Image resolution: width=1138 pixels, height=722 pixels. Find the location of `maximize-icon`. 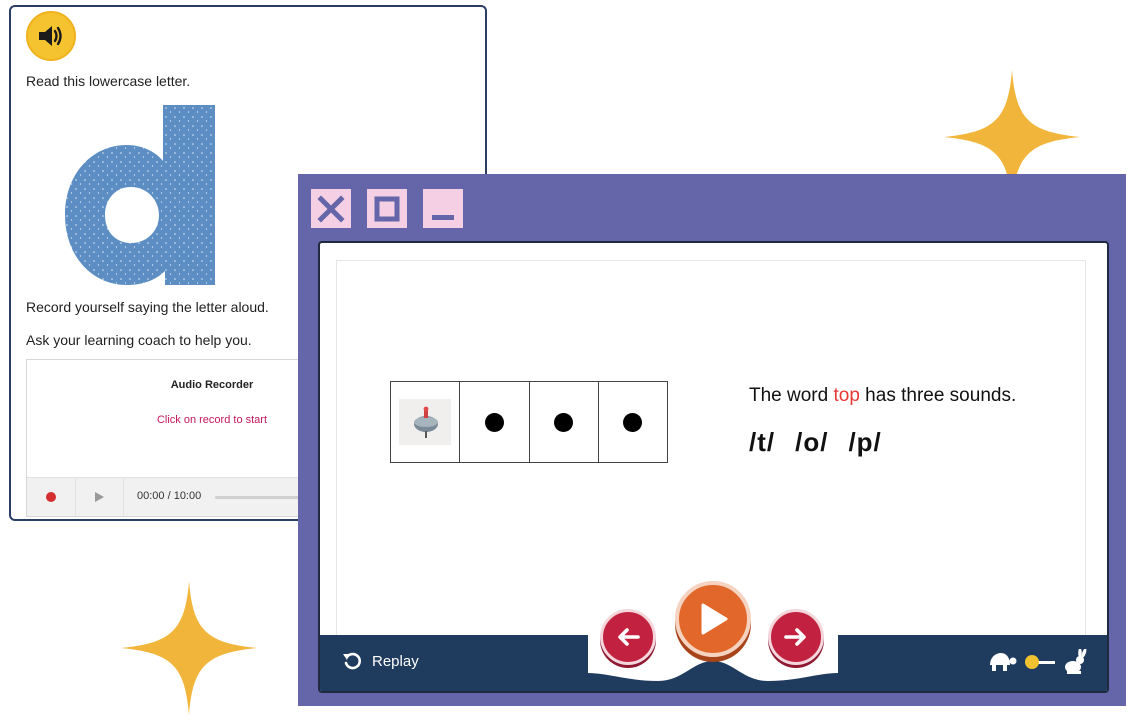

maximize-icon is located at coordinates (387, 208).